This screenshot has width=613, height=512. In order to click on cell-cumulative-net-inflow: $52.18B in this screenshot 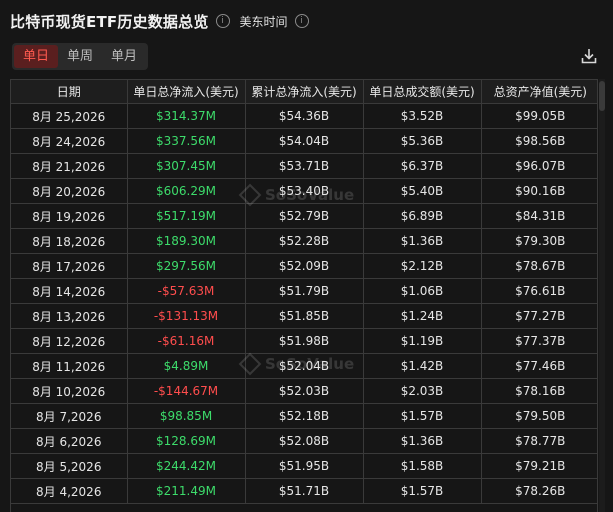, I will do `click(304, 416)`.